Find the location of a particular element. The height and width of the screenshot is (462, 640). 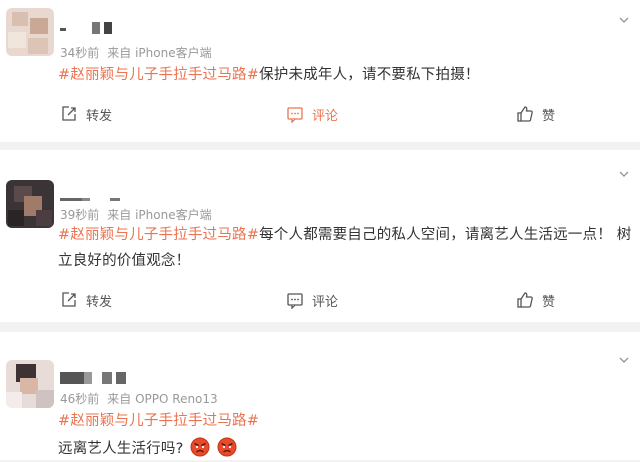

timestamp: 34秒前 is located at coordinates (80, 53).